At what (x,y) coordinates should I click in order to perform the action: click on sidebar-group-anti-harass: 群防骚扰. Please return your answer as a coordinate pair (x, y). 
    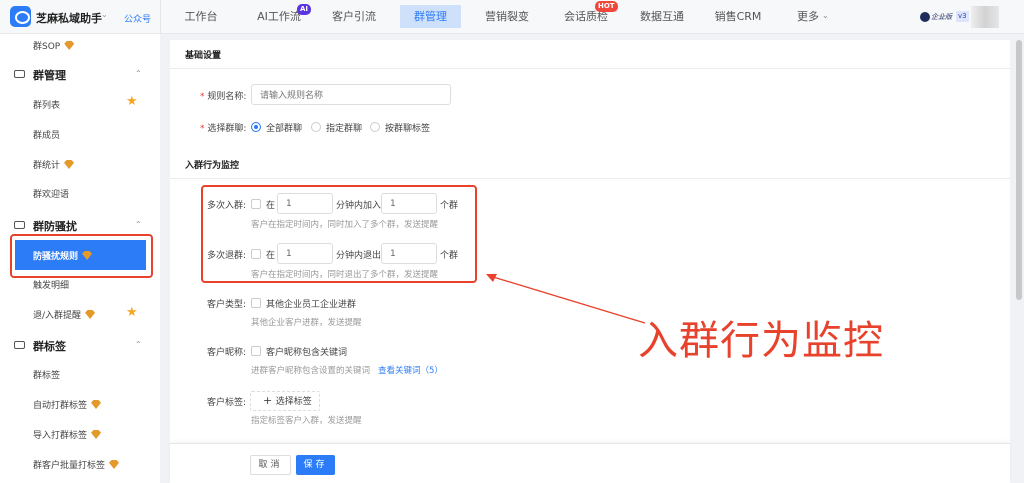
    Looking at the image, I should click on (55, 226).